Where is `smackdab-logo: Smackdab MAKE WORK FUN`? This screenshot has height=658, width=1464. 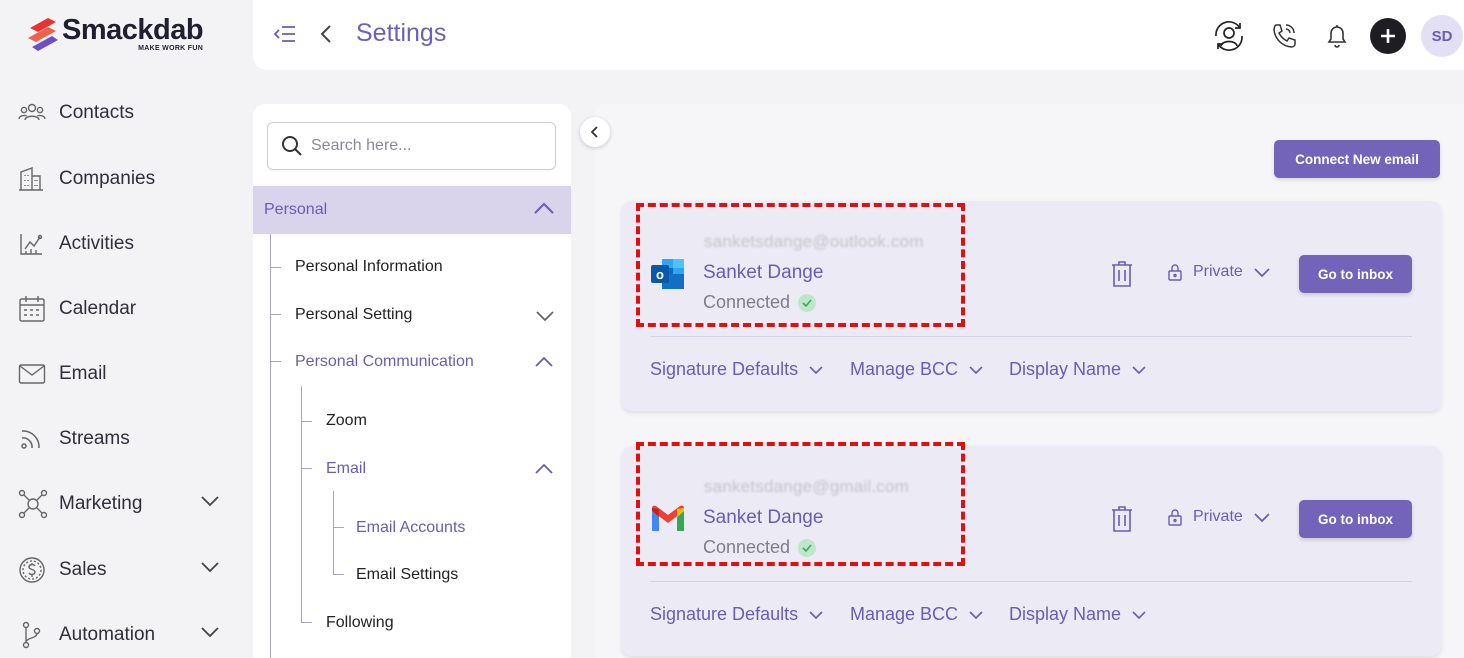 smackdab-logo: Smackdab MAKE WORK FUN is located at coordinates (115, 33).